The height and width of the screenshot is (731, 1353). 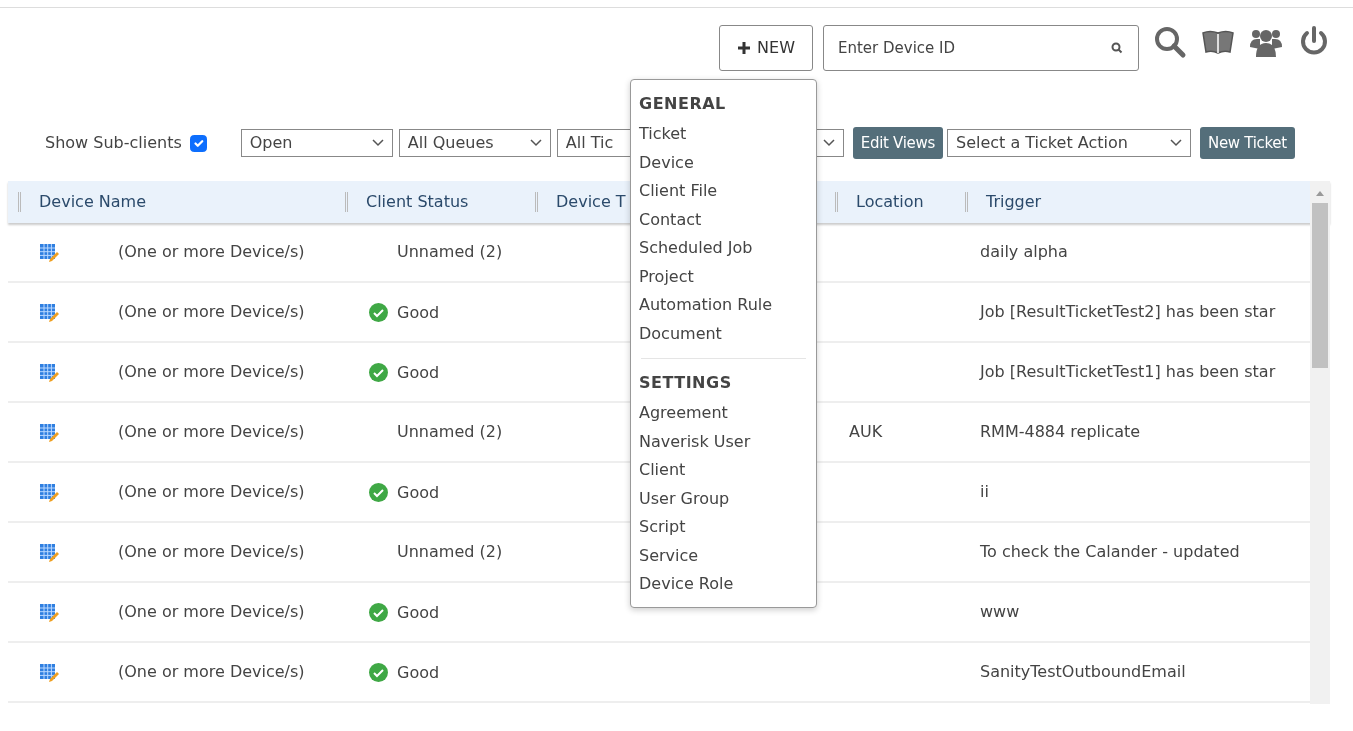 What do you see at coordinates (417, 202) in the screenshot?
I see `column-header: Client Status` at bounding box center [417, 202].